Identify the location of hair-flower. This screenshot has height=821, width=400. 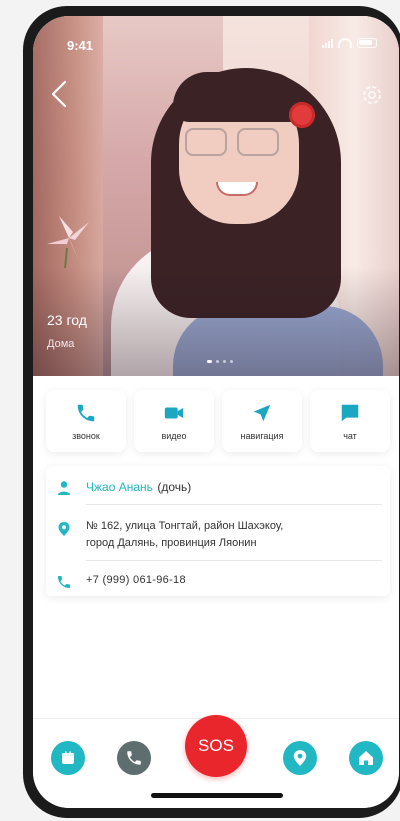
(302, 115).